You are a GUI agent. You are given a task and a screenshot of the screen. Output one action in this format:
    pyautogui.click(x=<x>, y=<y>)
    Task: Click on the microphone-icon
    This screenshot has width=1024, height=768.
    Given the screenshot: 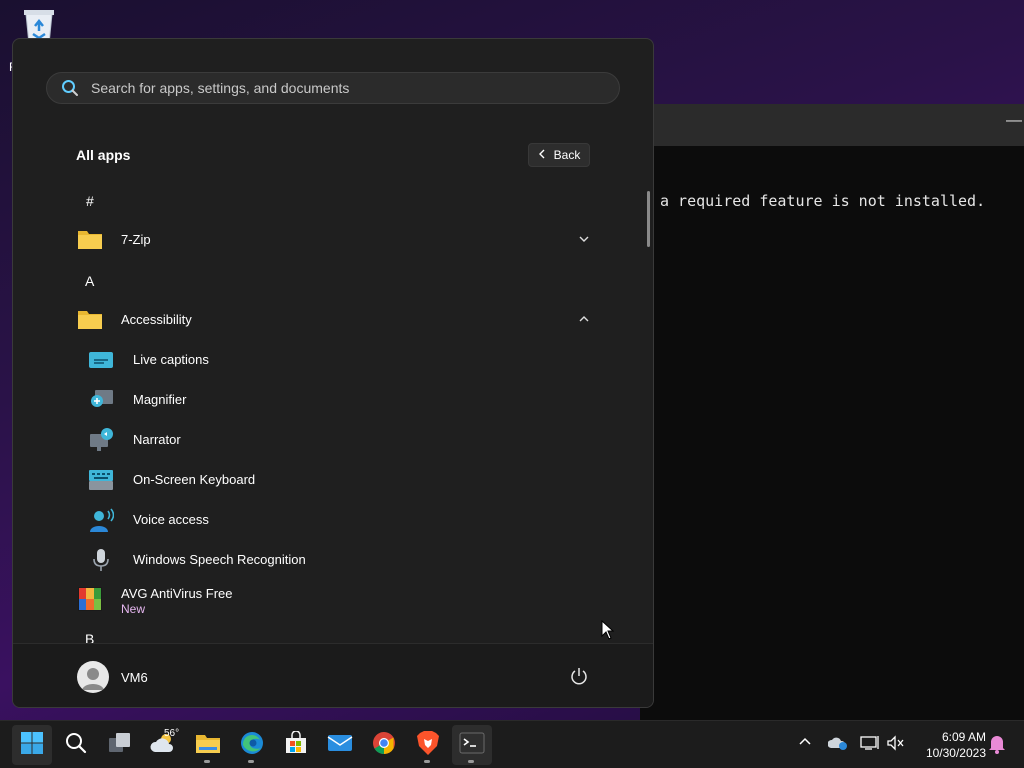 What is the action you would take?
    pyautogui.click(x=101, y=560)
    